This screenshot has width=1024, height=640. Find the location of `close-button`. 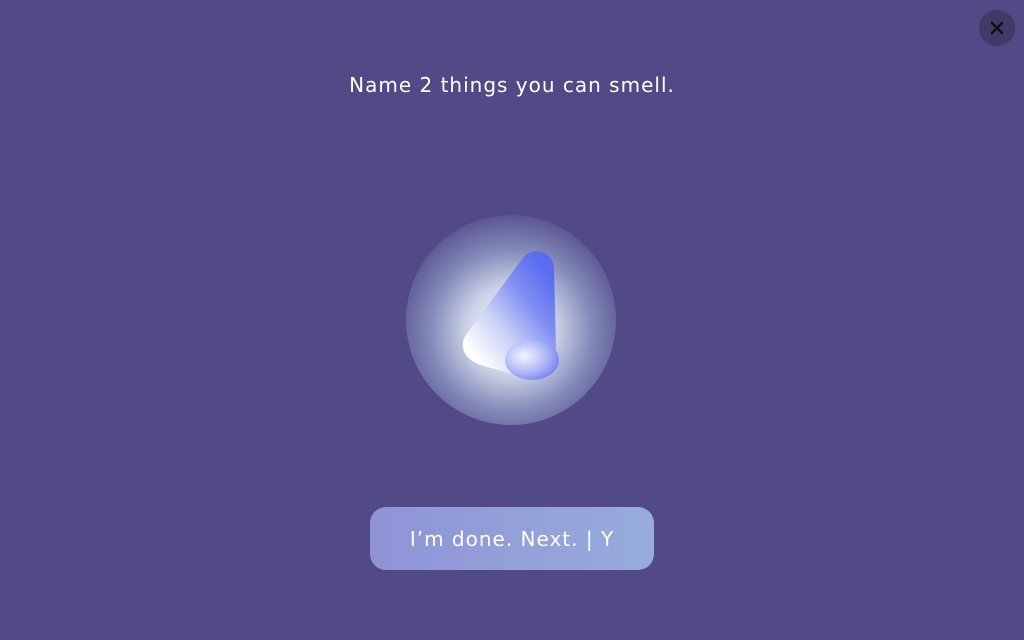

close-button is located at coordinates (997, 28).